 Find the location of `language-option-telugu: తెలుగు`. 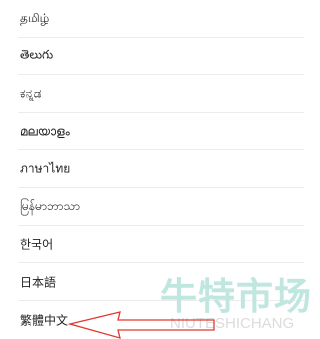

language-option-telugu: తెలుగు is located at coordinates (158, 57).